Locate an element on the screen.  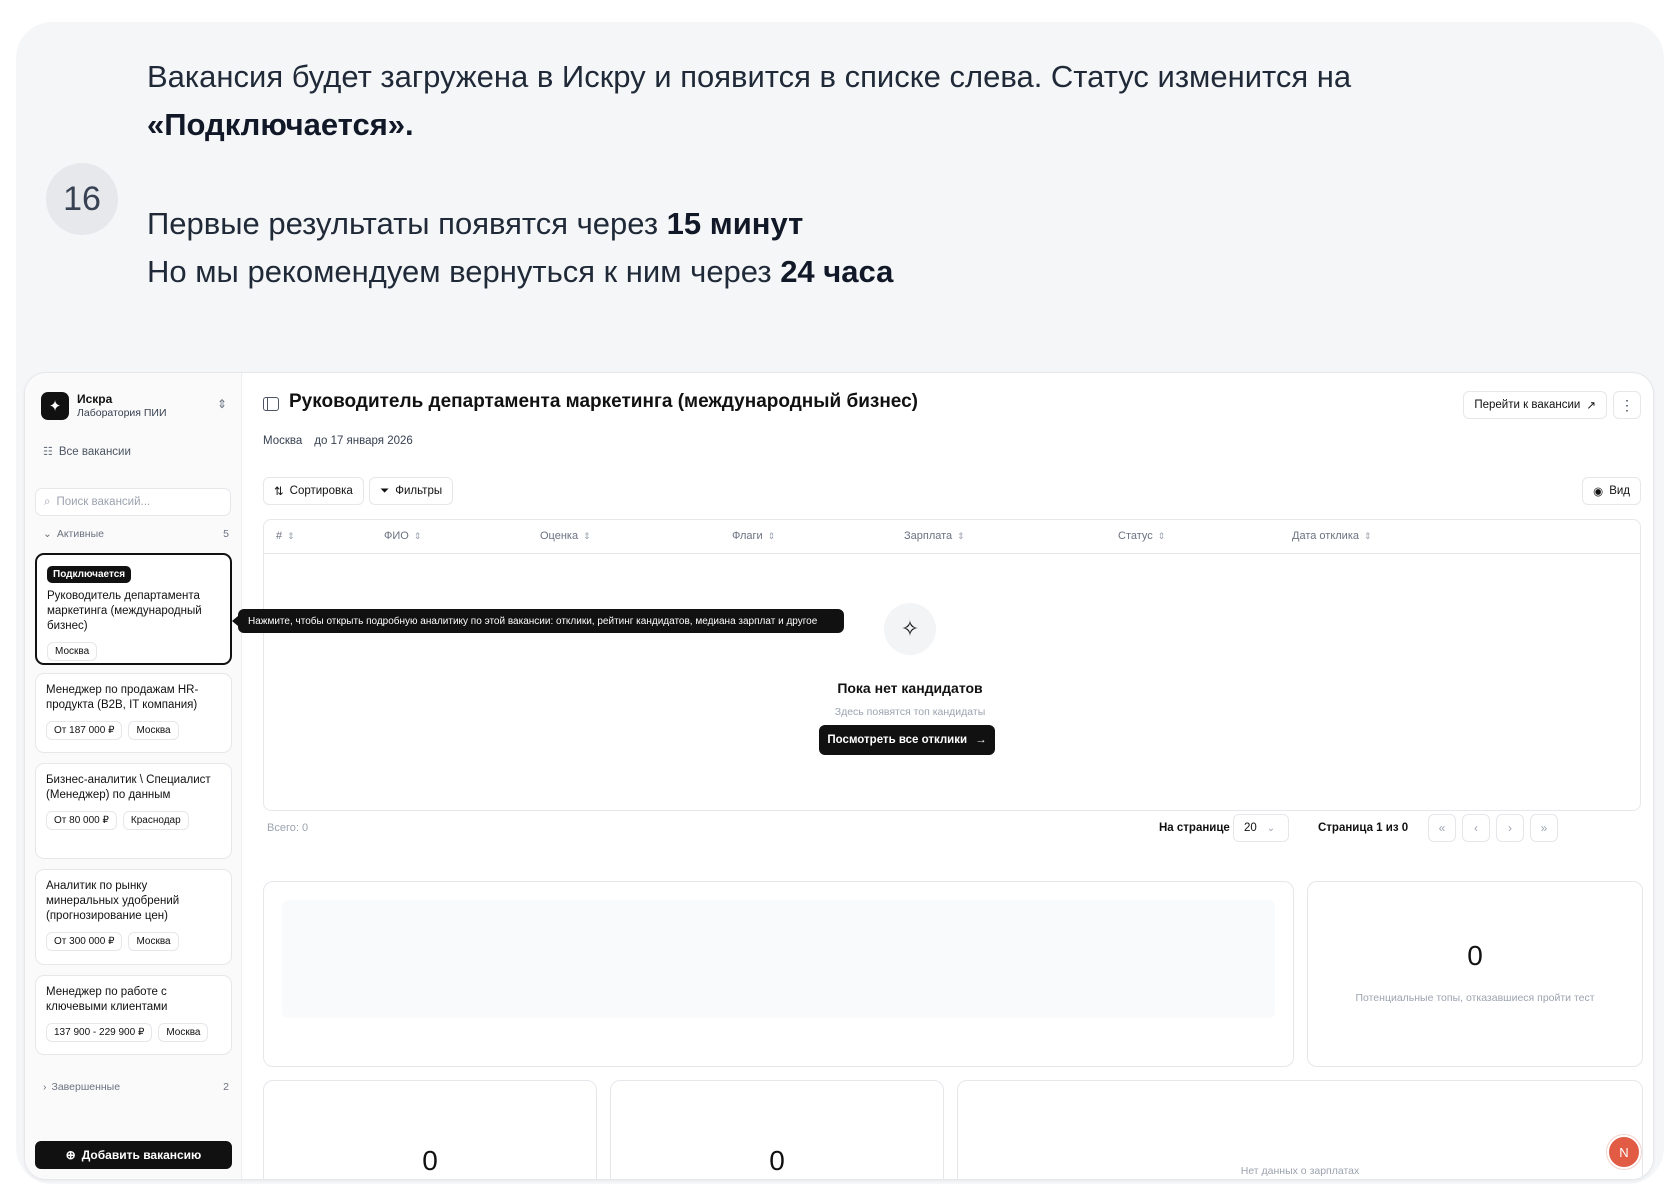
grid-list-icon: ☷ is located at coordinates (48, 452).